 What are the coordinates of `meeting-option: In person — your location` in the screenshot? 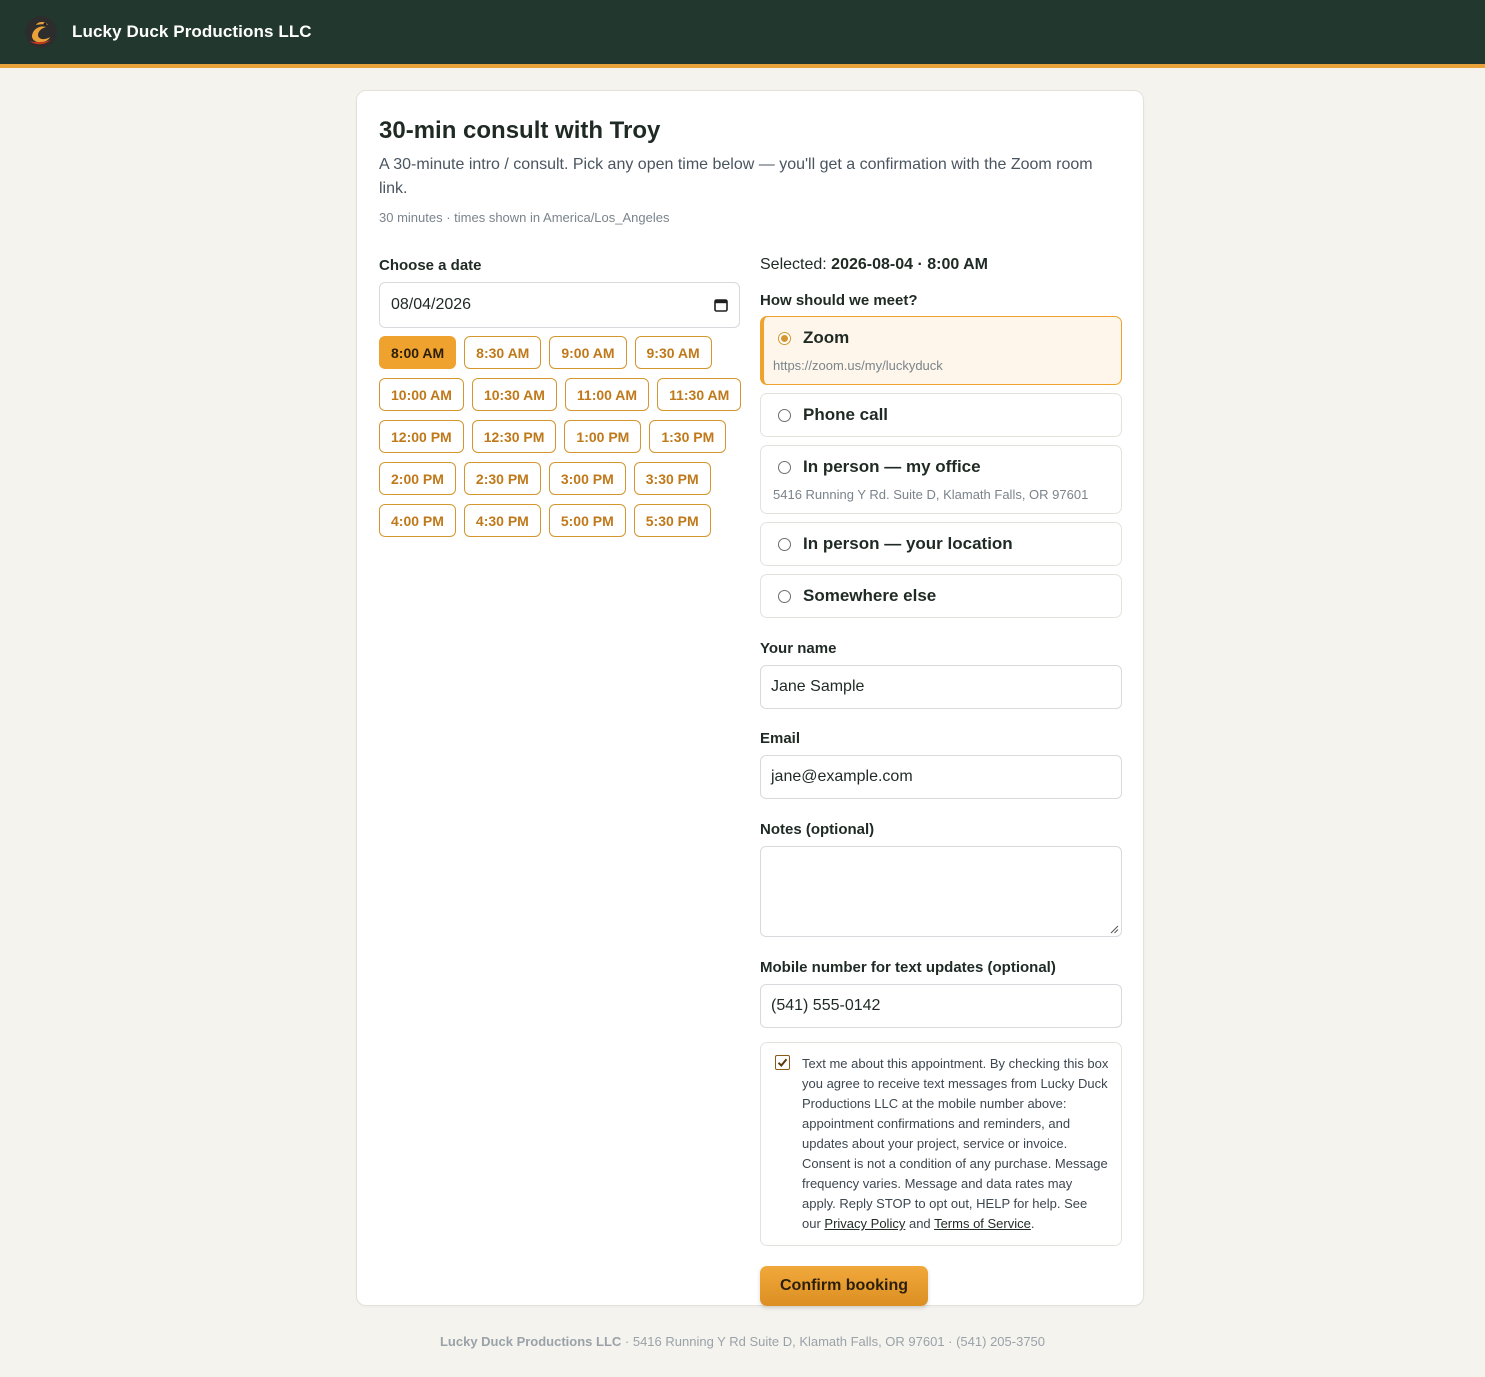 It's located at (941, 544).